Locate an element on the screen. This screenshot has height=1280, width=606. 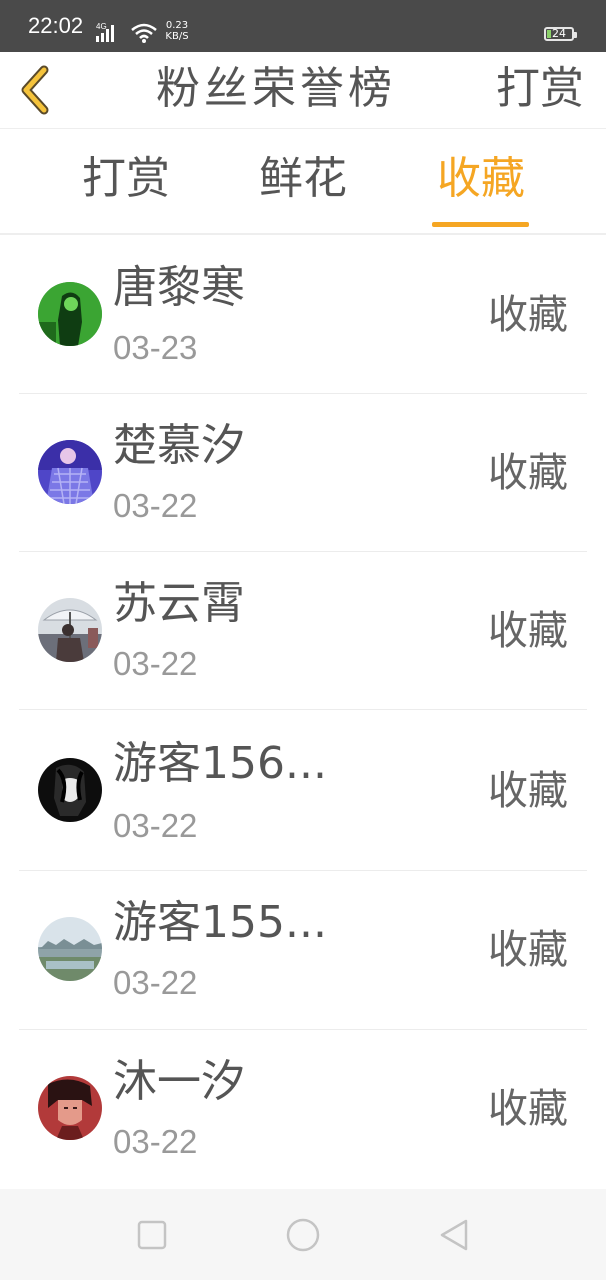
status-bar: 22:02 4G 0.23 KB/S 24 is located at coordinates (303, 26).